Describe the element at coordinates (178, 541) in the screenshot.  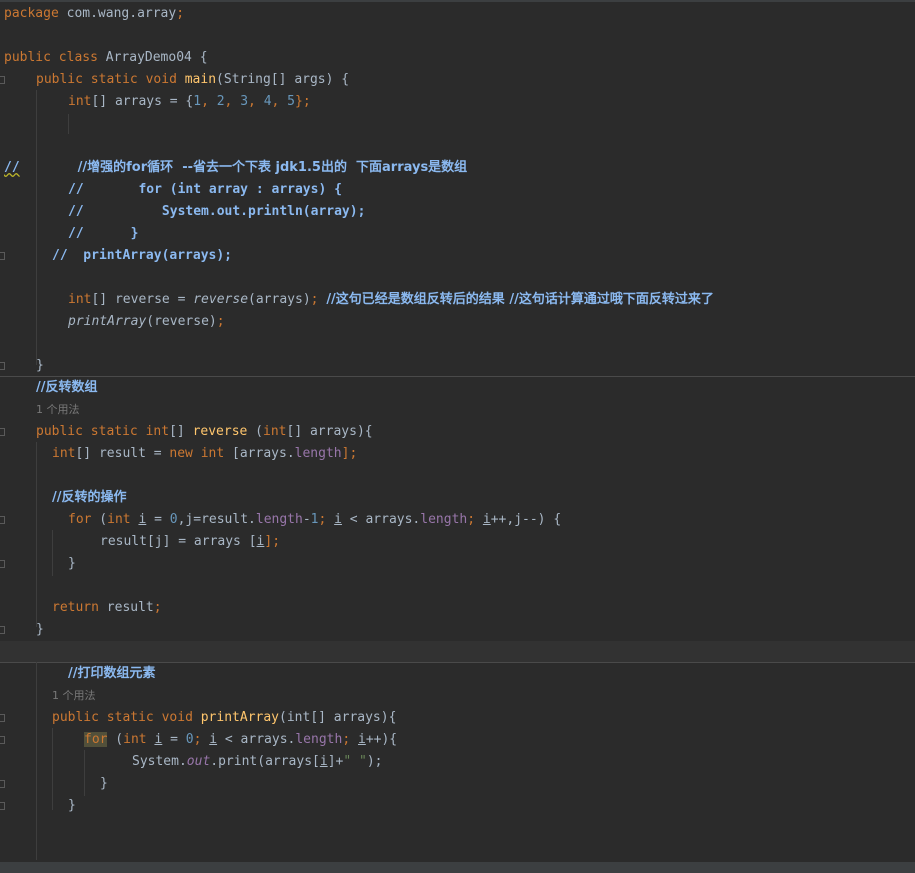
I see `expr: result[j] = arrays [` at that location.